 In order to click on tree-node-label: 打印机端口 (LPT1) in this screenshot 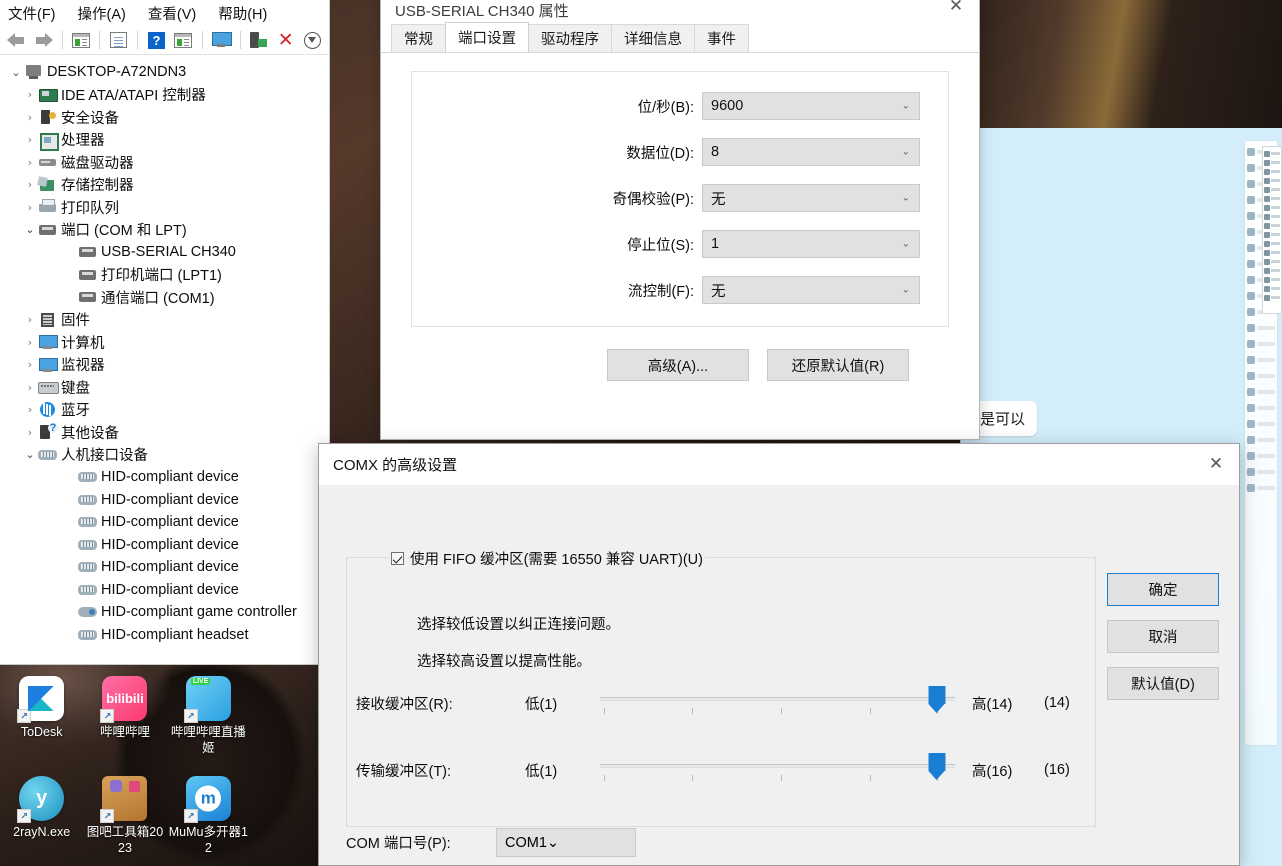, I will do `click(161, 276)`.